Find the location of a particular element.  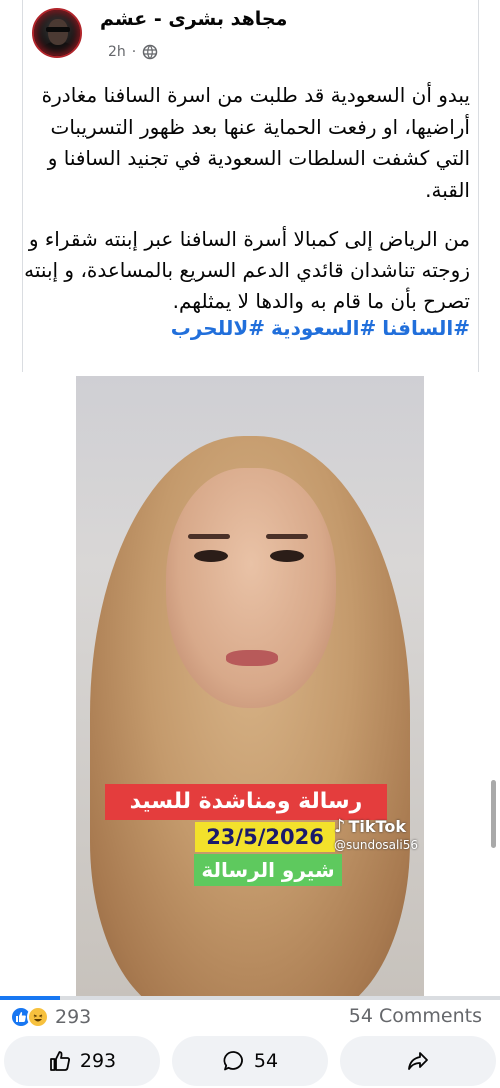

sound-button is located at coordinates (461, 961).